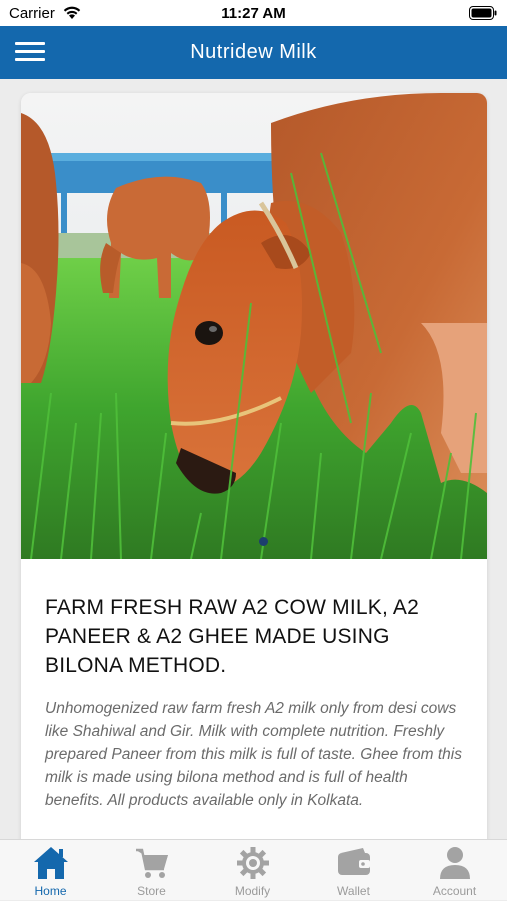 This screenshot has height=901, width=507. What do you see at coordinates (353, 891) in the screenshot?
I see `tab-wallet-label: Wallet` at bounding box center [353, 891].